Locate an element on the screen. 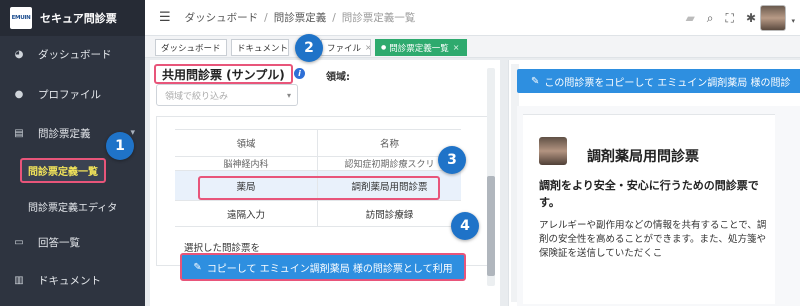 The image size is (800, 306). app-logo: EMUIN is located at coordinates (21, 18).